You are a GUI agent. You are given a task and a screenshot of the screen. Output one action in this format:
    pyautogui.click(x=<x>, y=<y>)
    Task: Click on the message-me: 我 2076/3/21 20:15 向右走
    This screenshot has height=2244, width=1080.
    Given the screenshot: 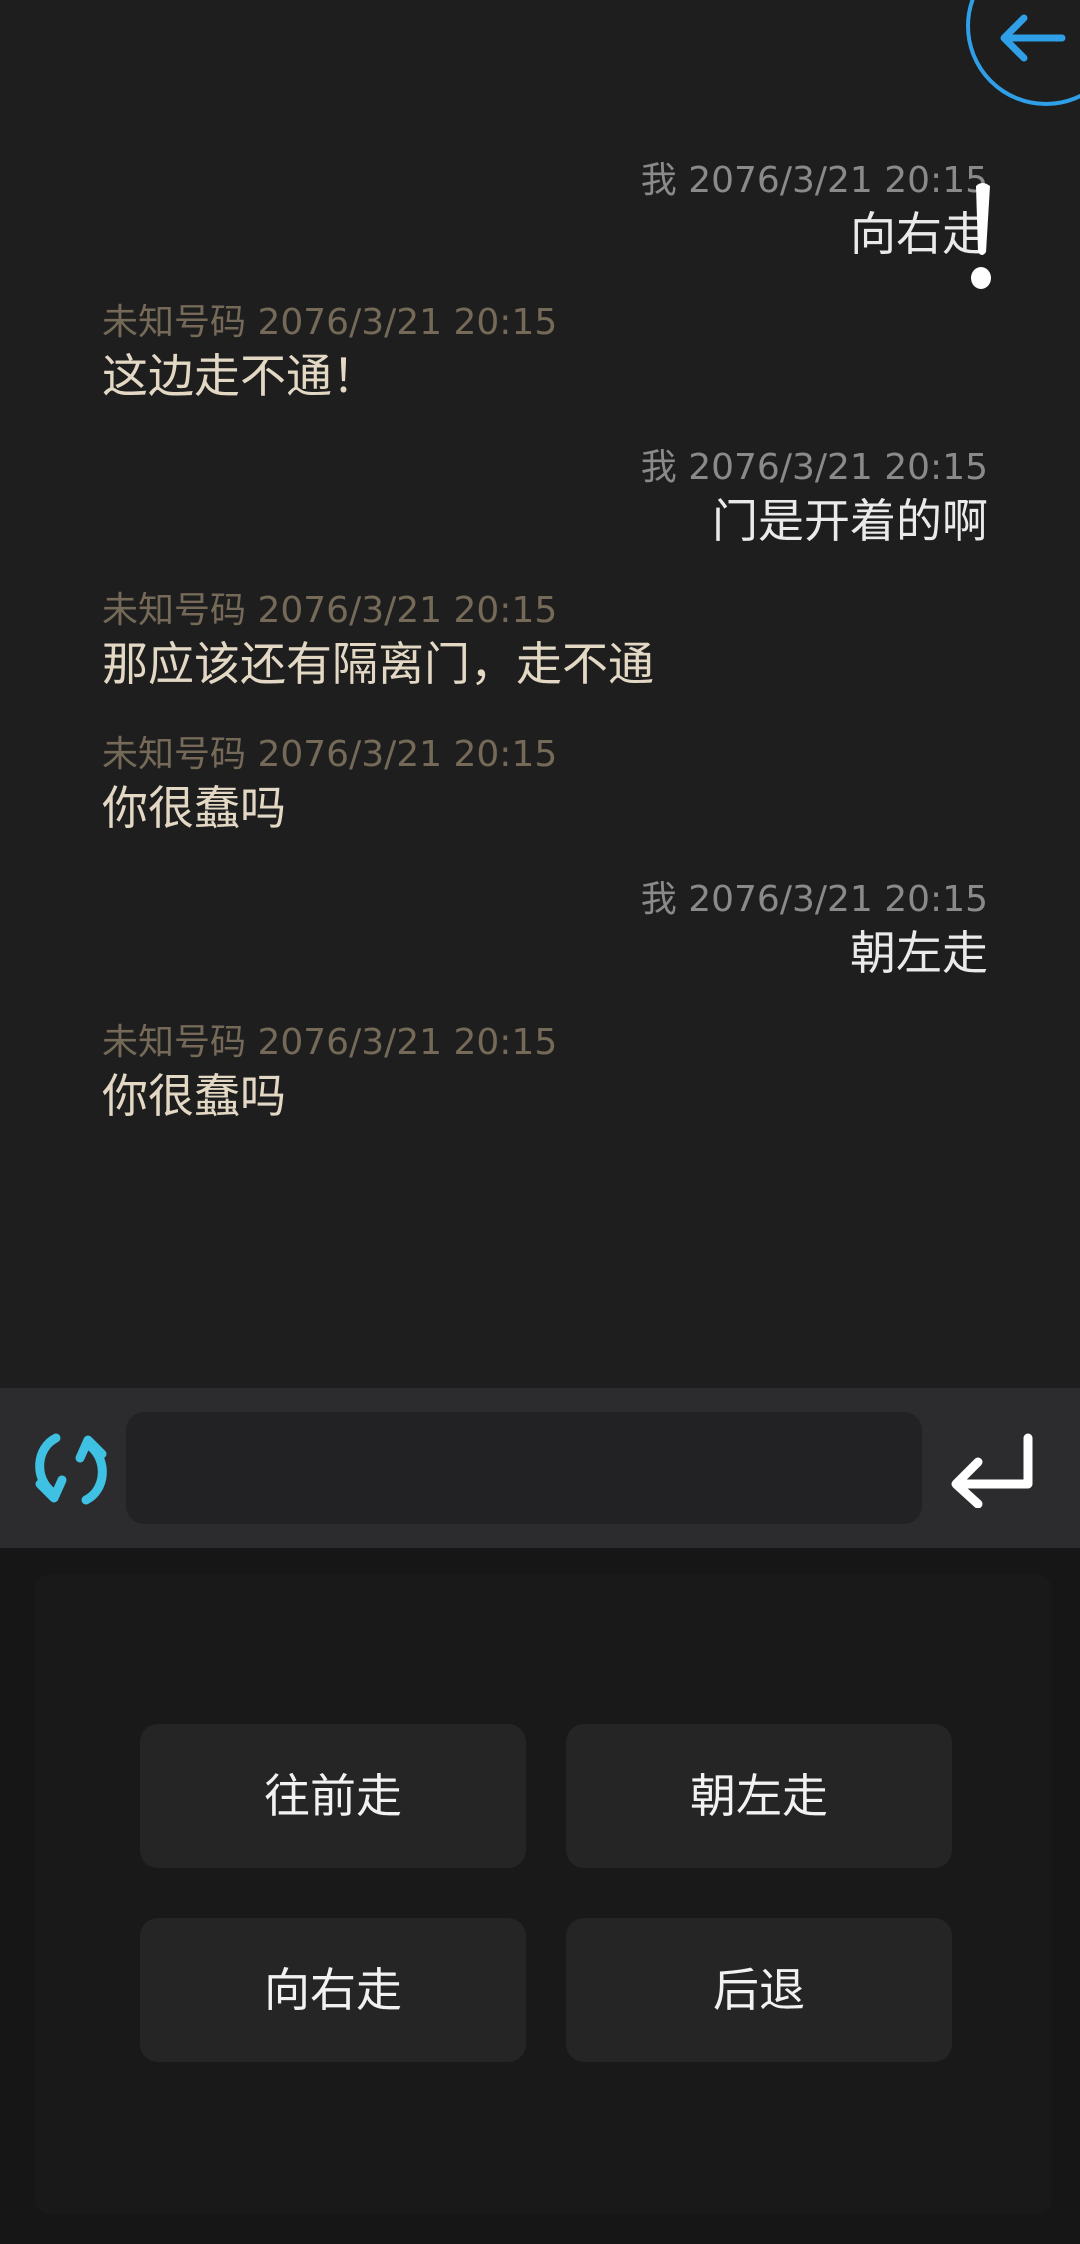 What is the action you would take?
    pyautogui.click(x=814, y=211)
    